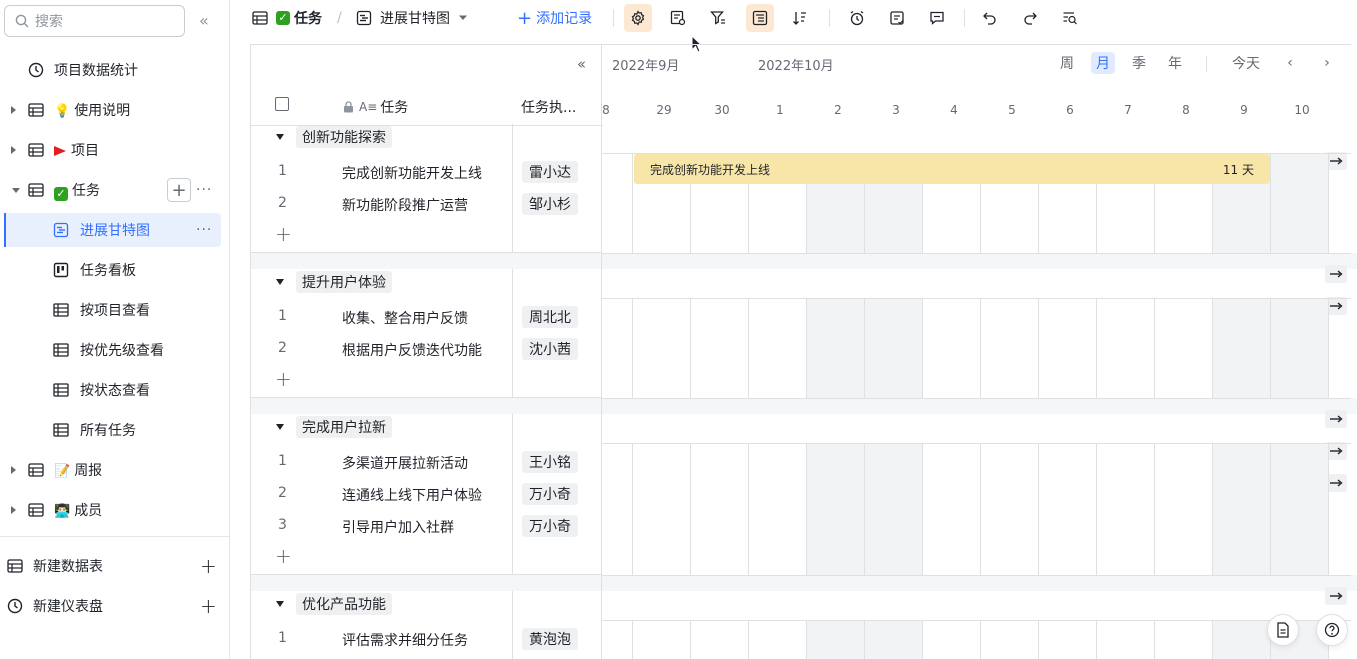 This screenshot has width=1357, height=659. I want to click on comment-button, so click(937, 18).